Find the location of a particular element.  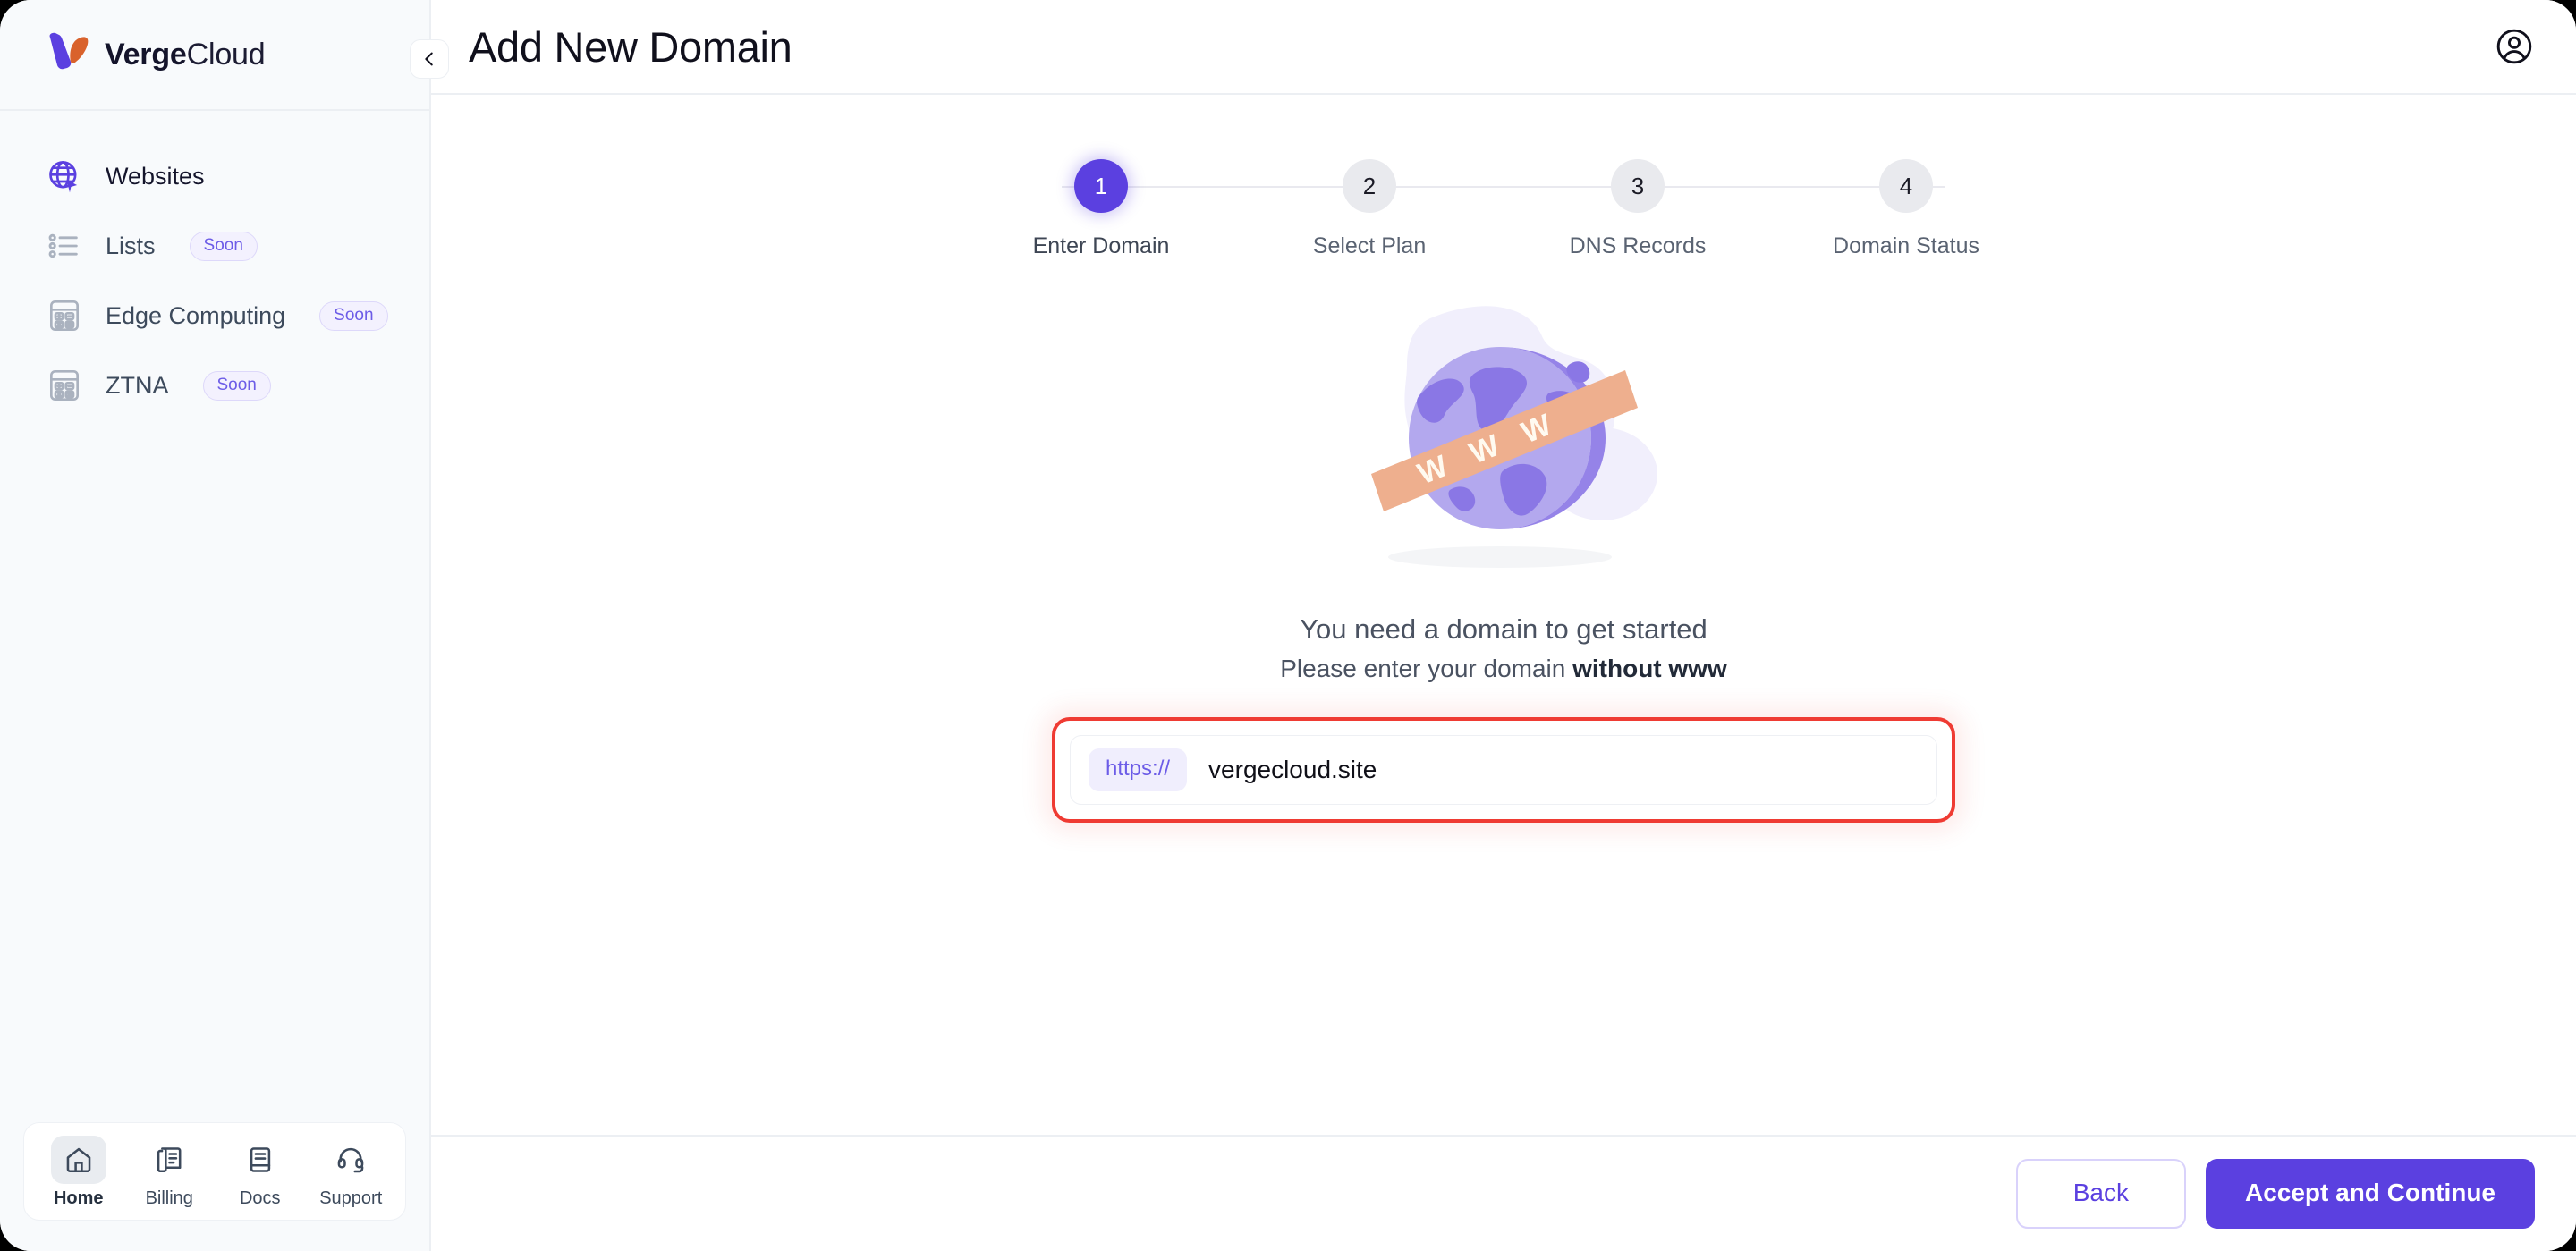

bottom-nav-label: Support is located at coordinates (351, 1198).